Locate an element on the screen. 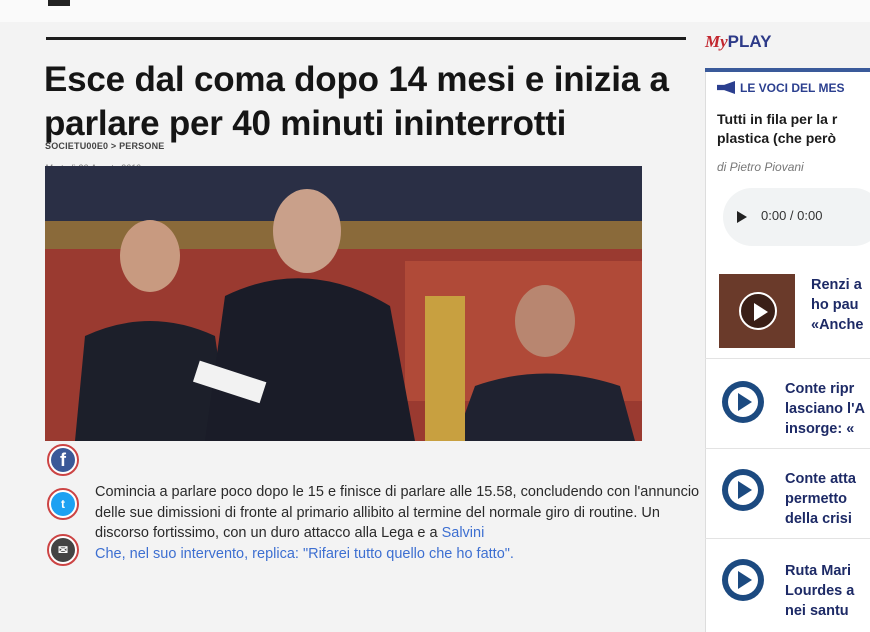 The image size is (870, 632). megaphone-icon is located at coordinates (726, 87).